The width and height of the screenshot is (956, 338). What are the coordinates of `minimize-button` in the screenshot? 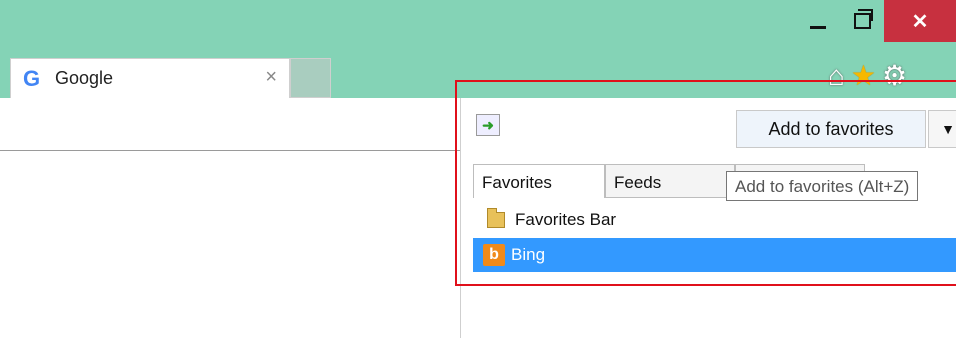 It's located at (818, 21).